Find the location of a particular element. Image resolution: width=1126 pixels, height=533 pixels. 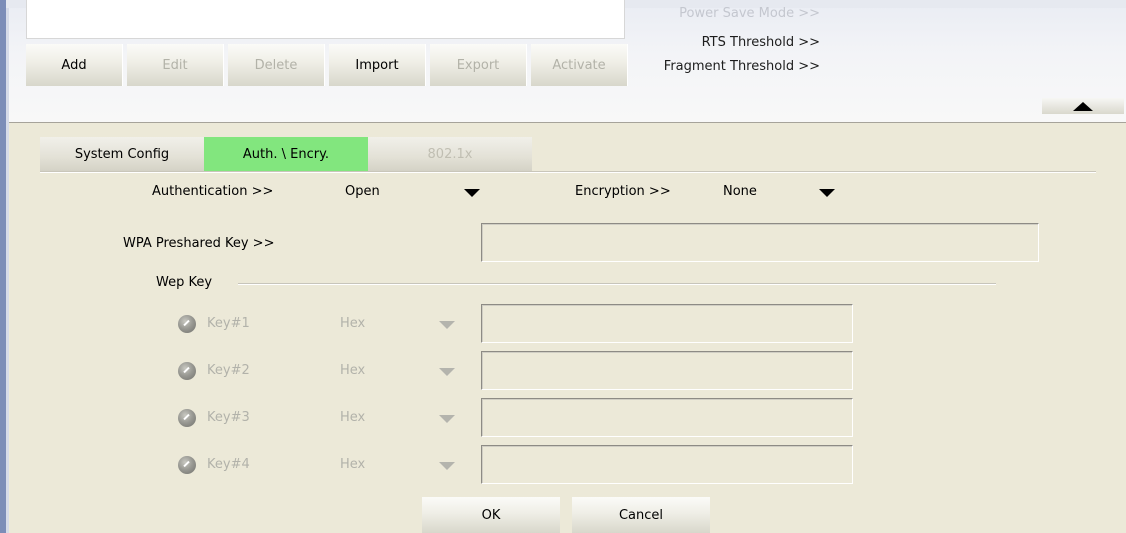

fragment-threshold-link: Fragment Threshold >> is located at coordinates (725, 66).